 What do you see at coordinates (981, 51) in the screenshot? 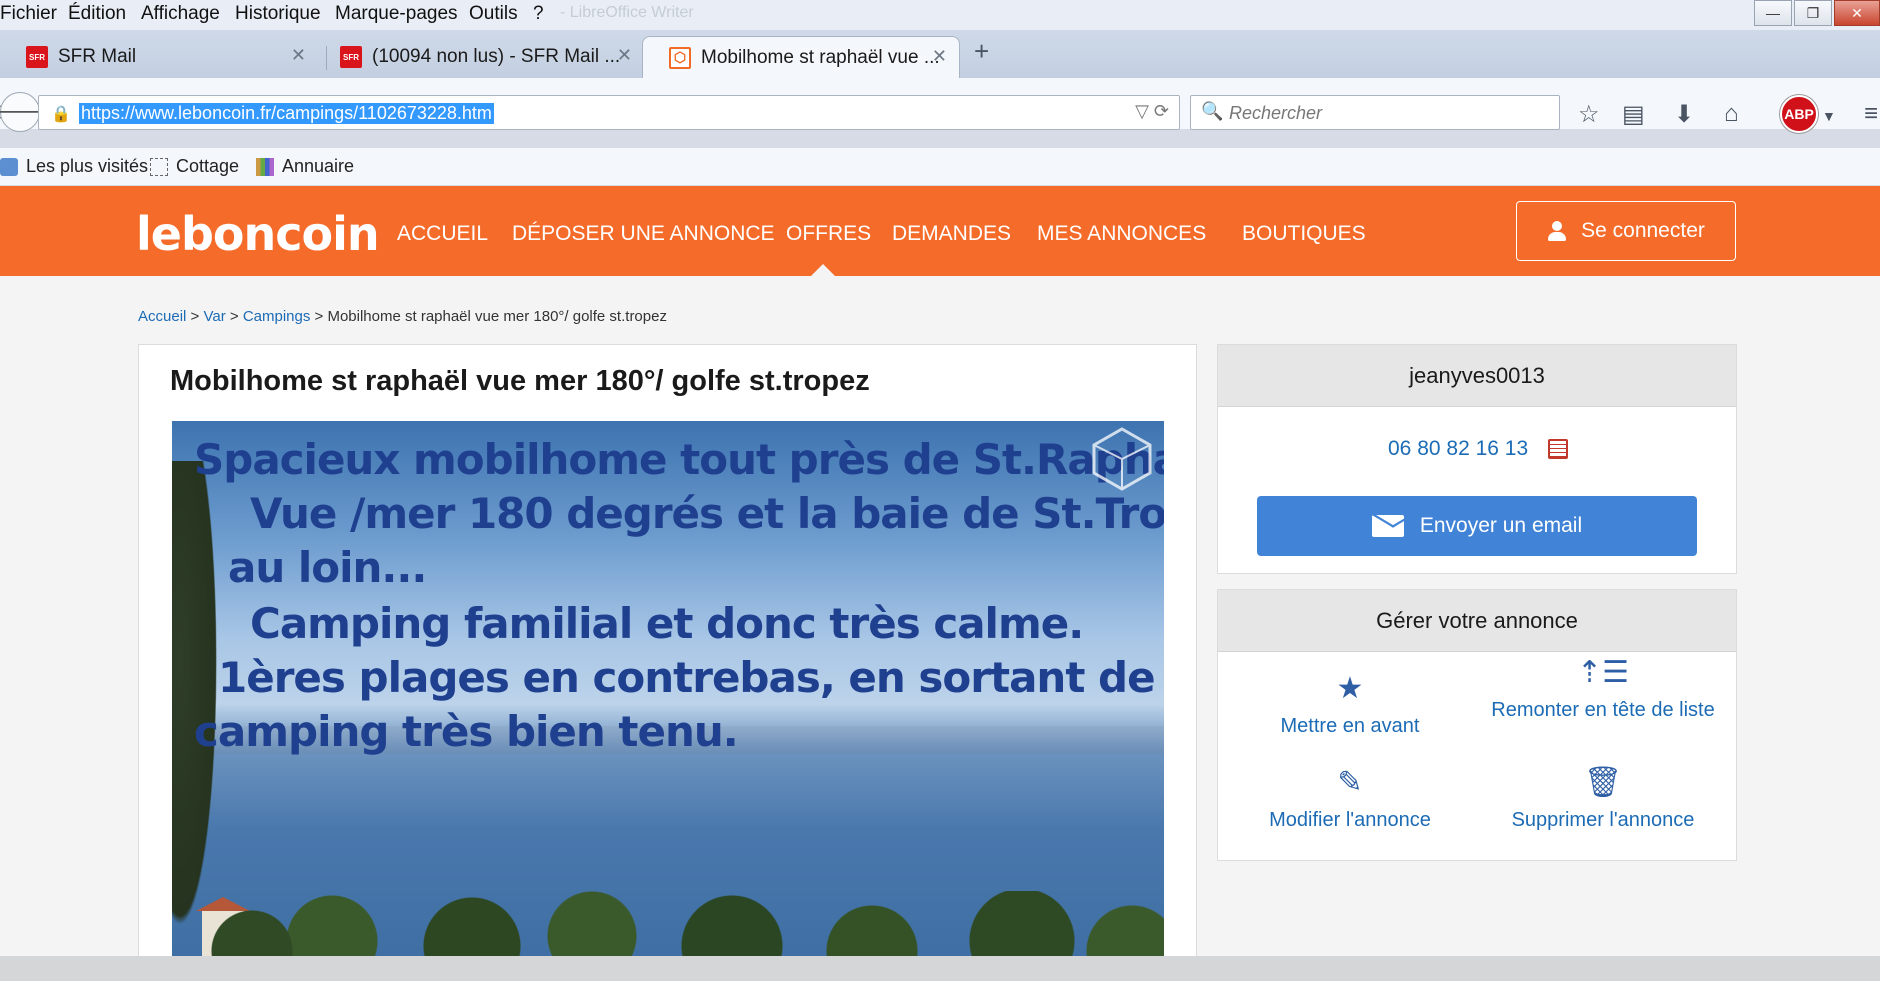
I see `new-tab-button: +` at bounding box center [981, 51].